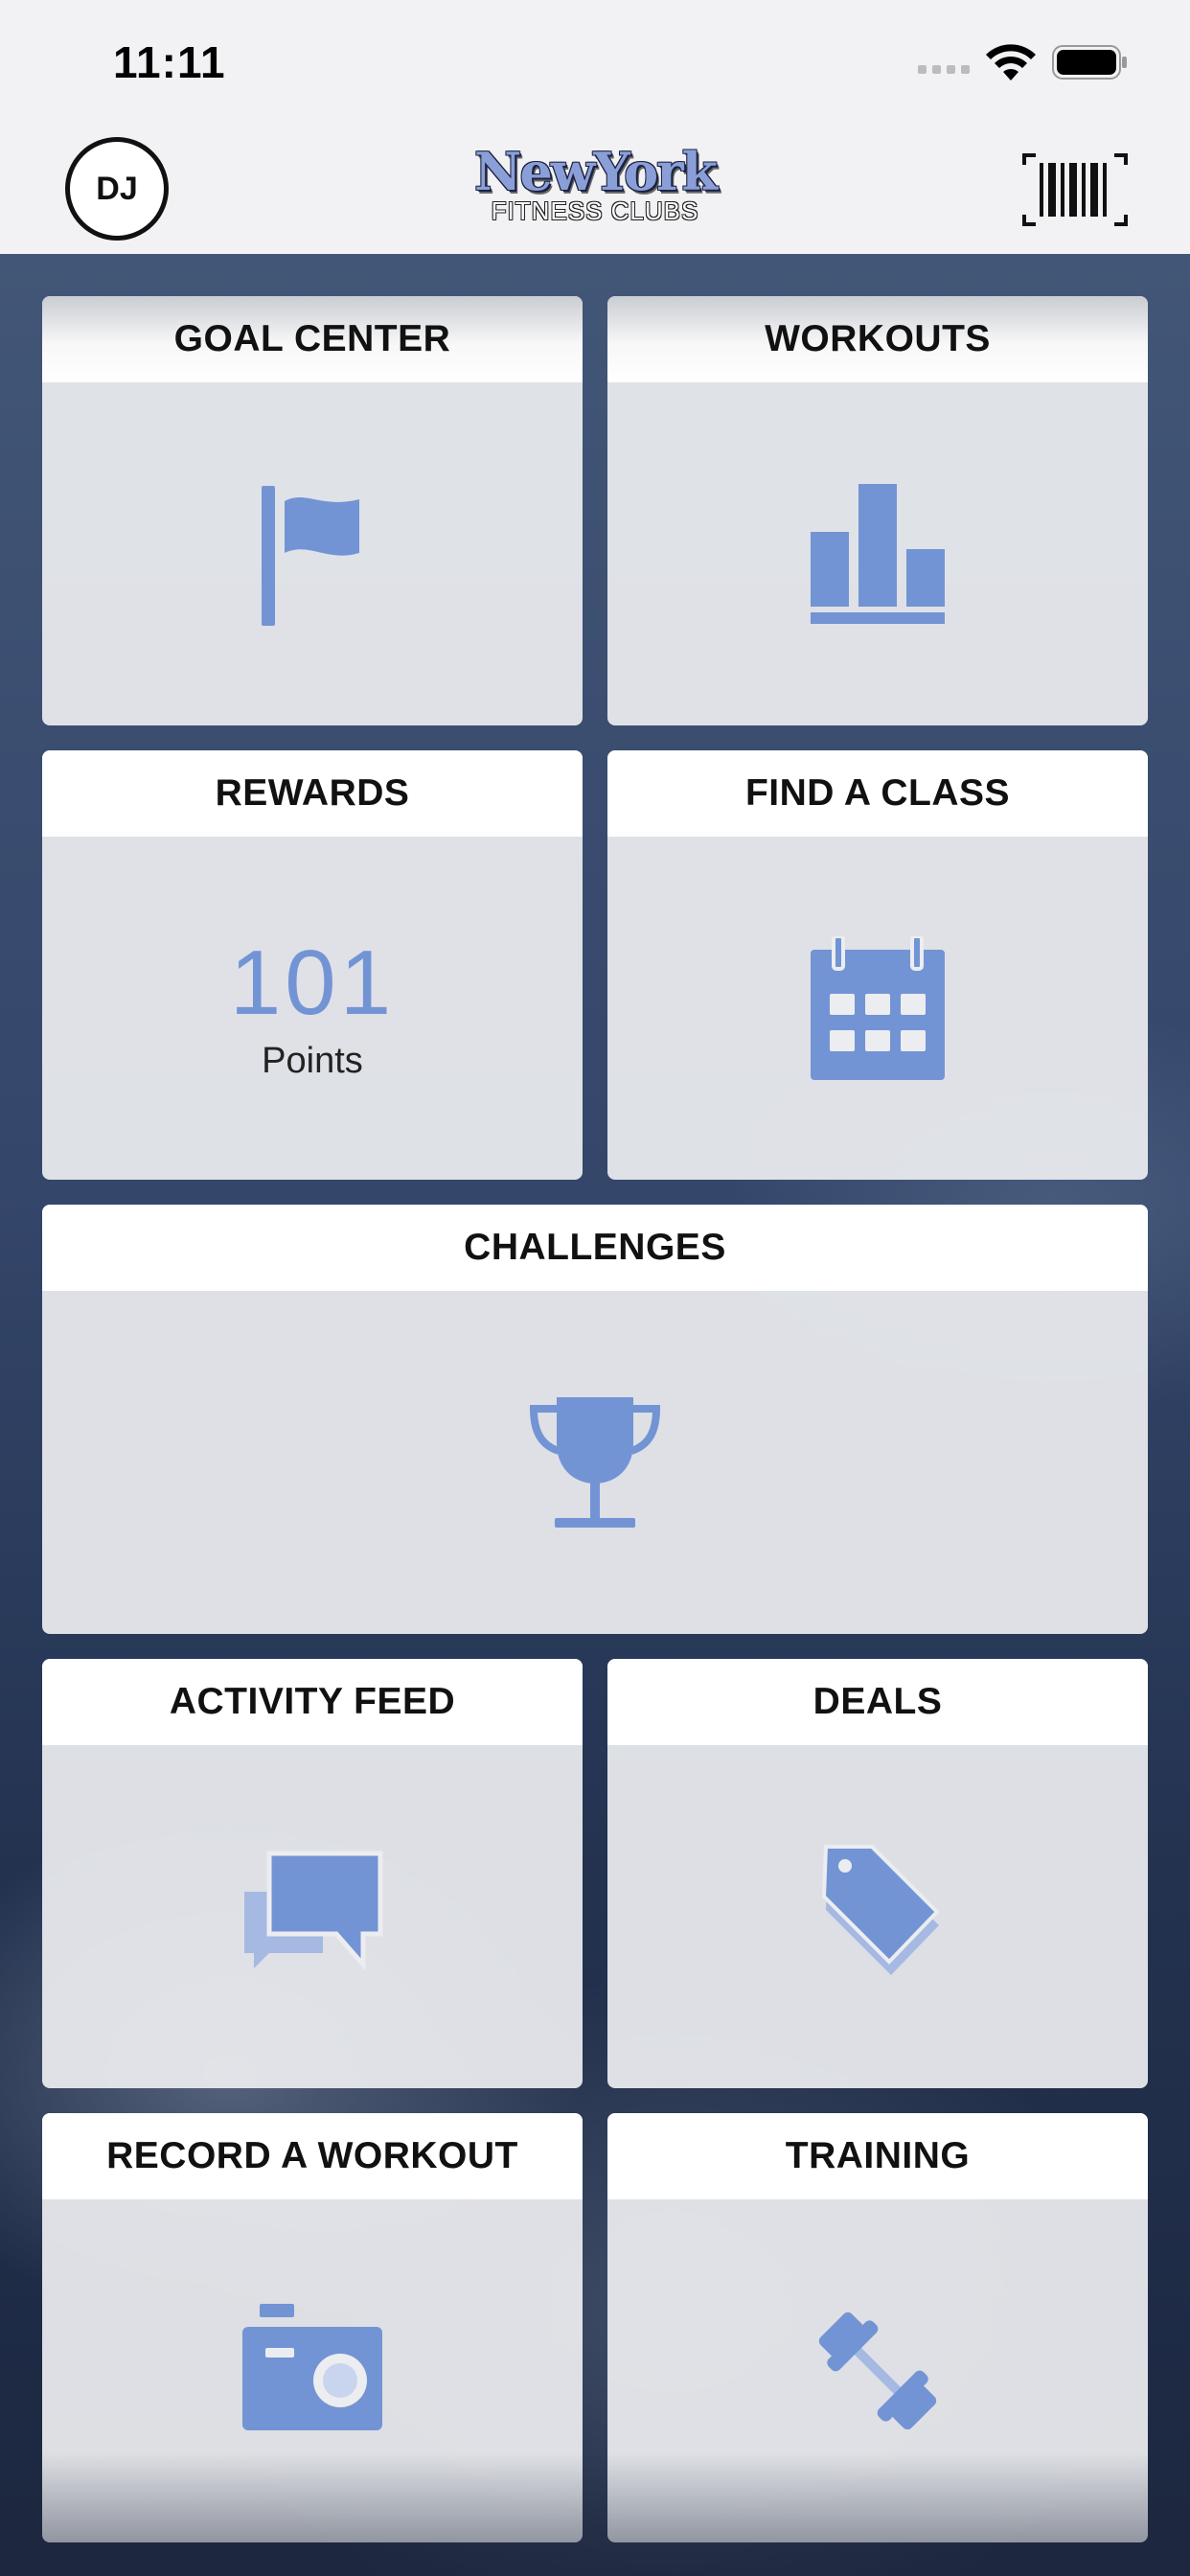 Image resolution: width=1190 pixels, height=2576 pixels. Describe the element at coordinates (312, 982) in the screenshot. I see `points-value: 101` at that location.